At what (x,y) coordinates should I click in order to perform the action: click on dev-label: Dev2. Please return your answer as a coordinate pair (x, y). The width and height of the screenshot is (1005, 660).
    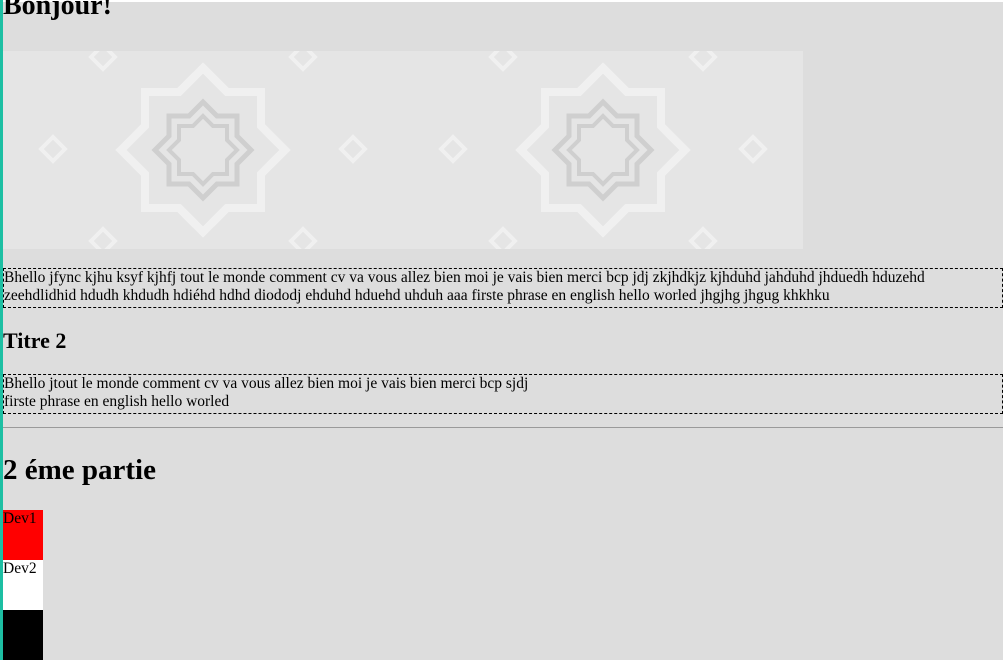
    Looking at the image, I should click on (20, 568).